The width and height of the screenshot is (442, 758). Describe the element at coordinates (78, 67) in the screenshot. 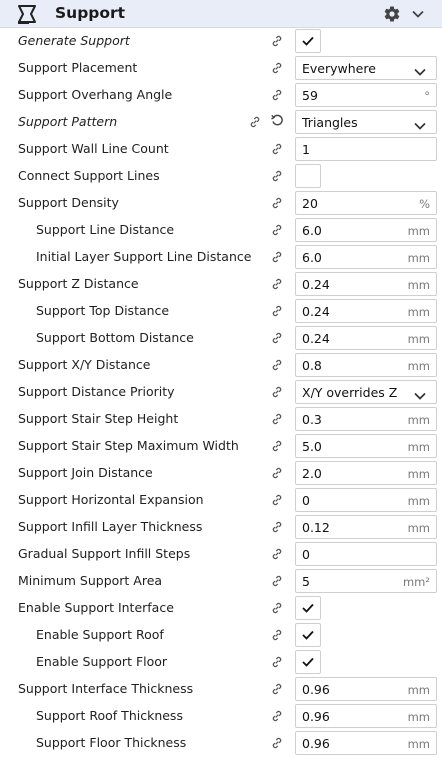

I see `setting-label: Support Placement` at that location.